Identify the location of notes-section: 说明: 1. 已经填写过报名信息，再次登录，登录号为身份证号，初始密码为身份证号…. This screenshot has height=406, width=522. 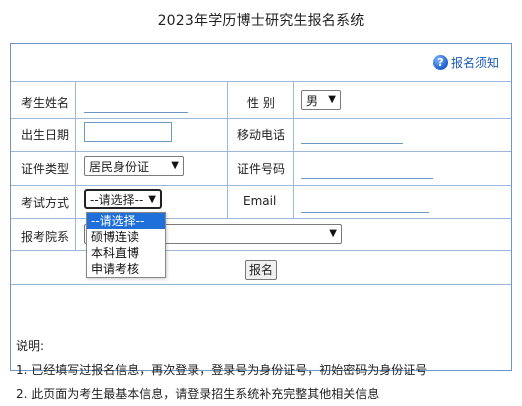
(221, 370).